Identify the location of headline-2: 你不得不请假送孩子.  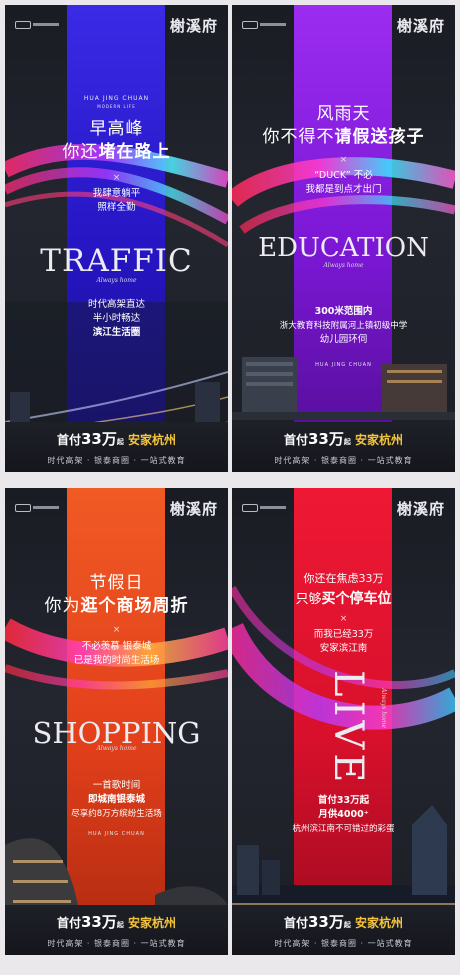
(343, 137).